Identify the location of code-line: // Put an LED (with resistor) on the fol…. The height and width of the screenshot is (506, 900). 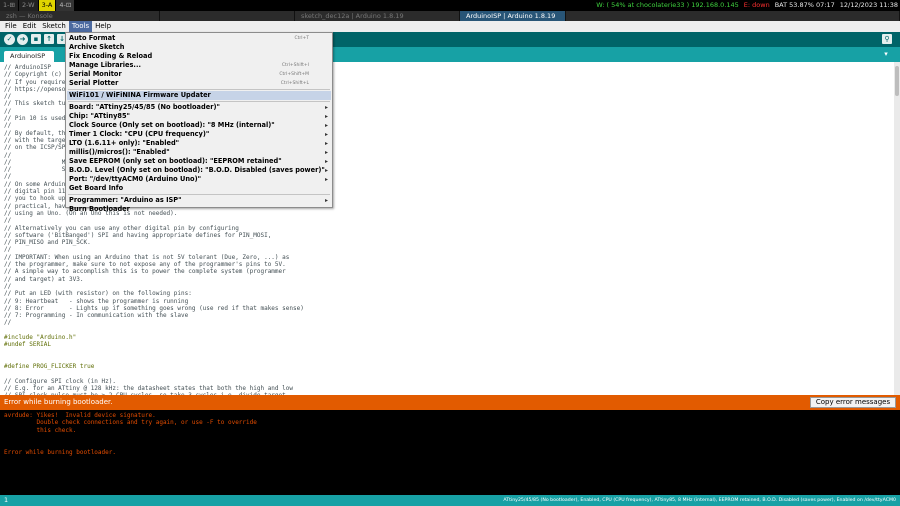
(98, 294).